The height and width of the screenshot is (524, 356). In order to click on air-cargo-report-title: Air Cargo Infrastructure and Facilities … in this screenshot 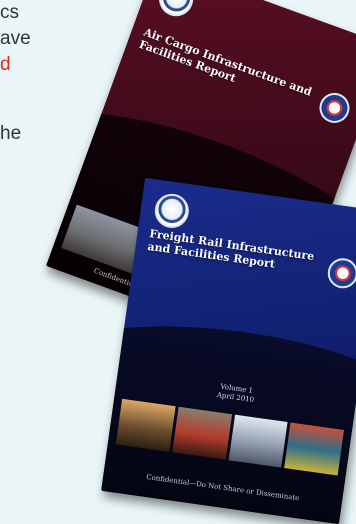, I will do `click(225, 62)`.